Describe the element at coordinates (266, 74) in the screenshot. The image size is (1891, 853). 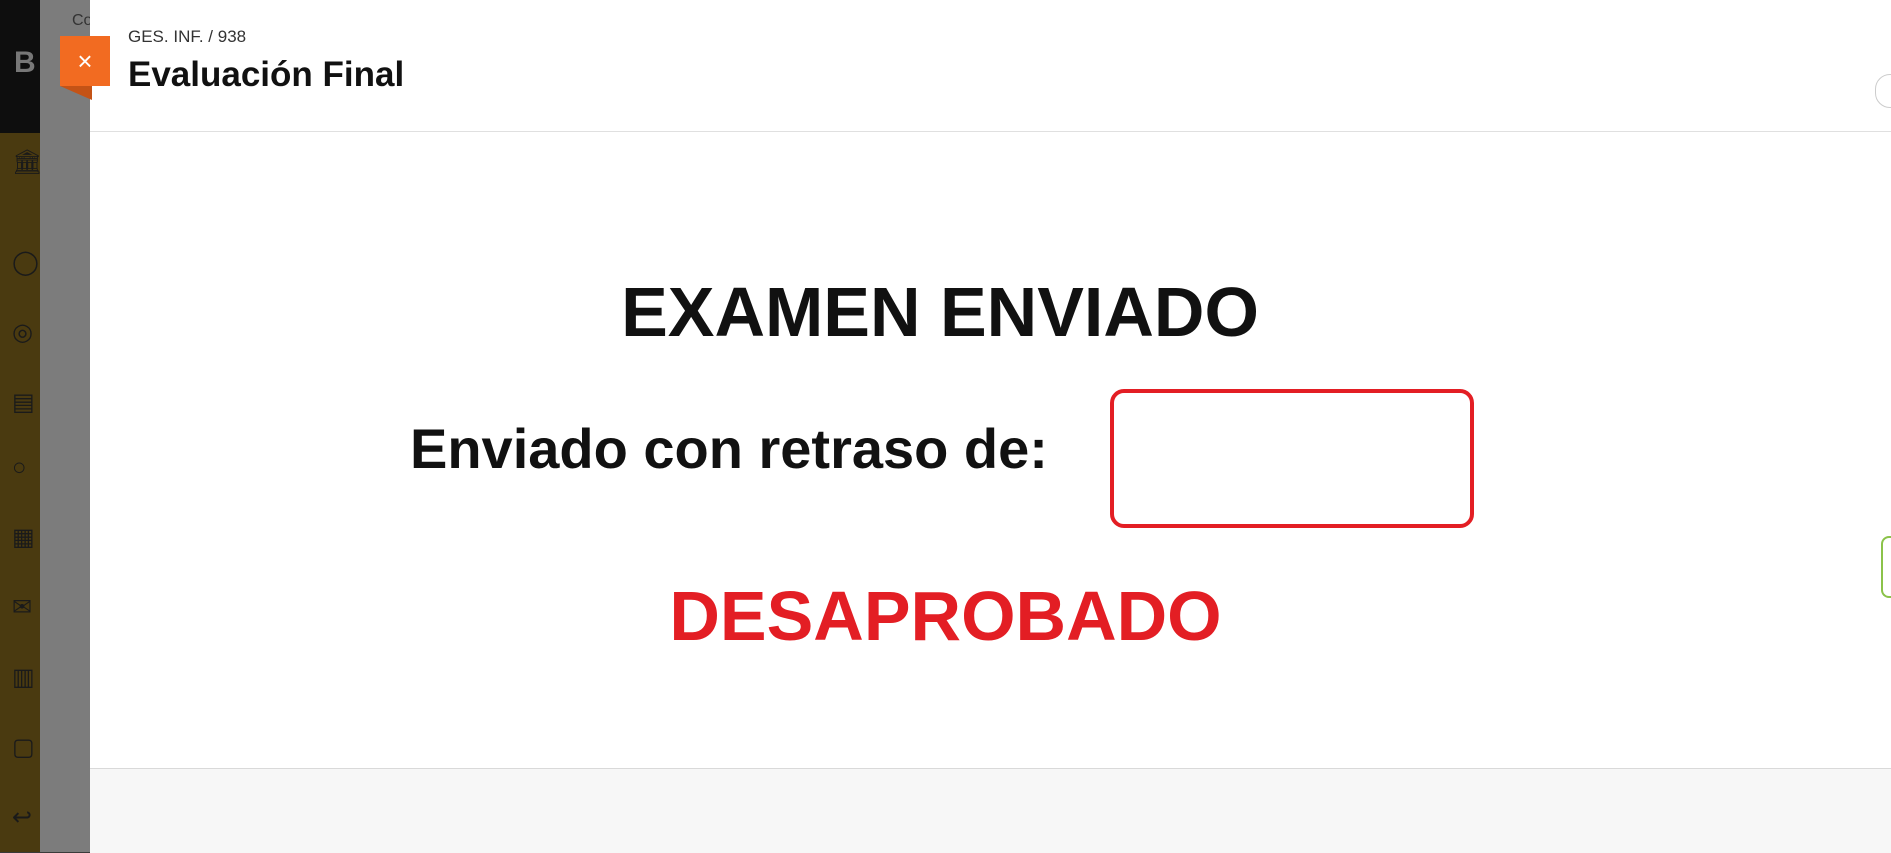
I see `panel-title: Evaluación Final` at that location.